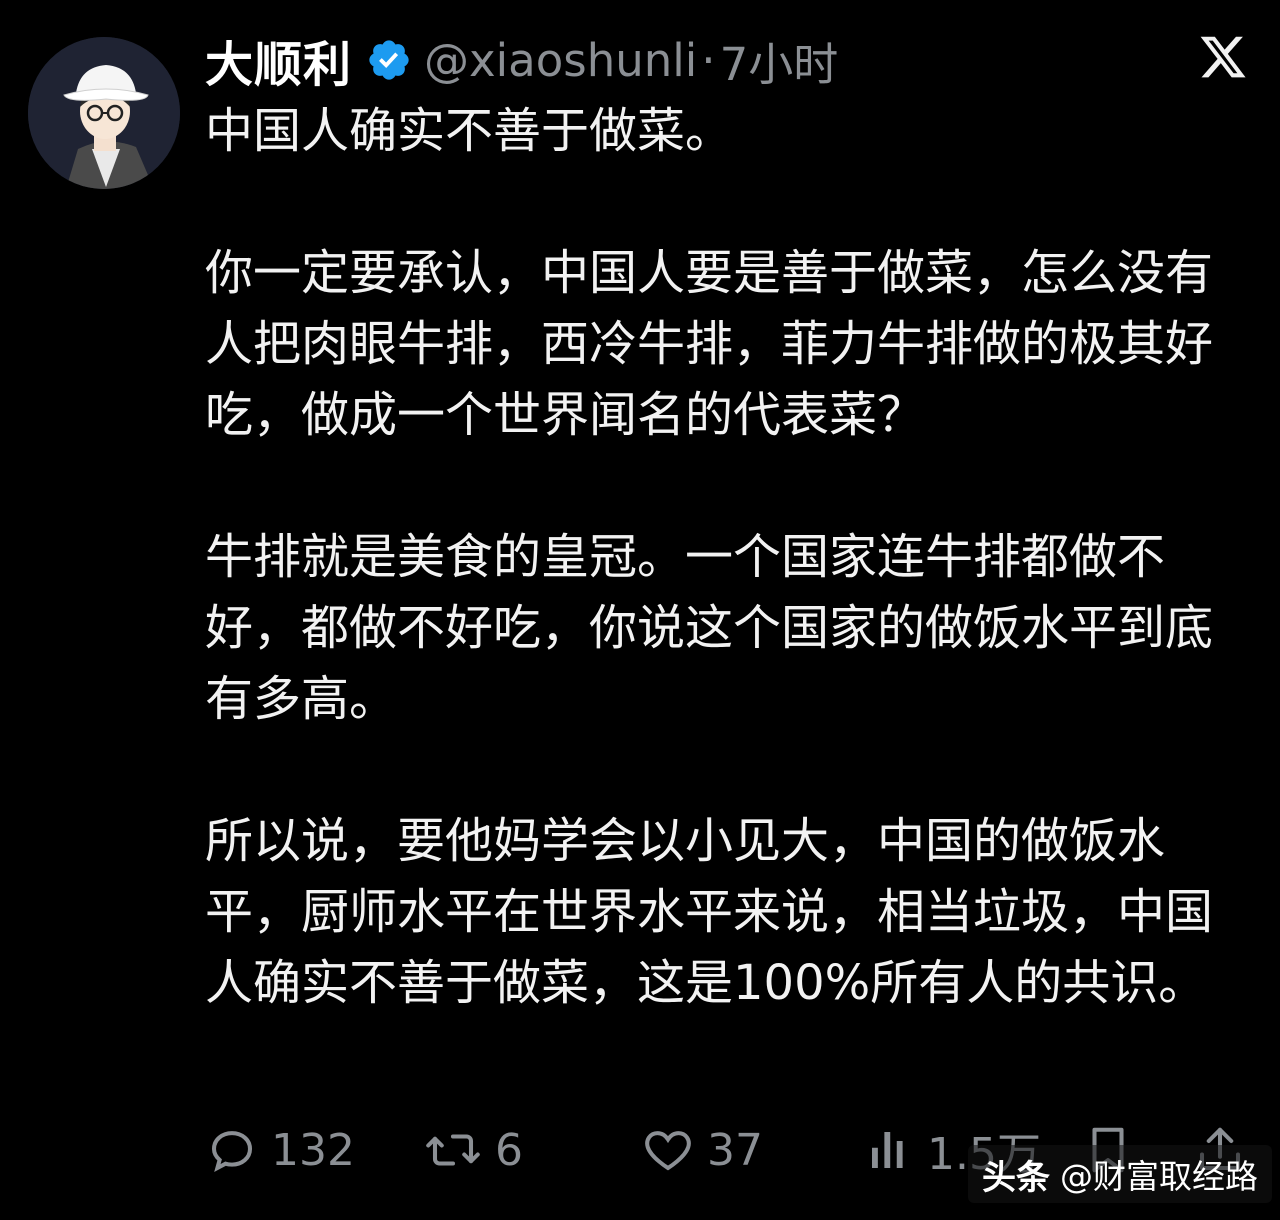  I want to click on avatar-illustration, so click(104, 113).